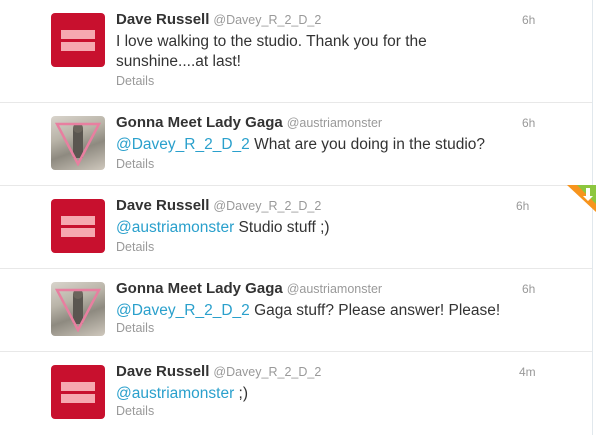 The width and height of the screenshot is (596, 435). Describe the element at coordinates (326, 394) in the screenshot. I see `tweet-text: @austriamonster ;)` at that location.